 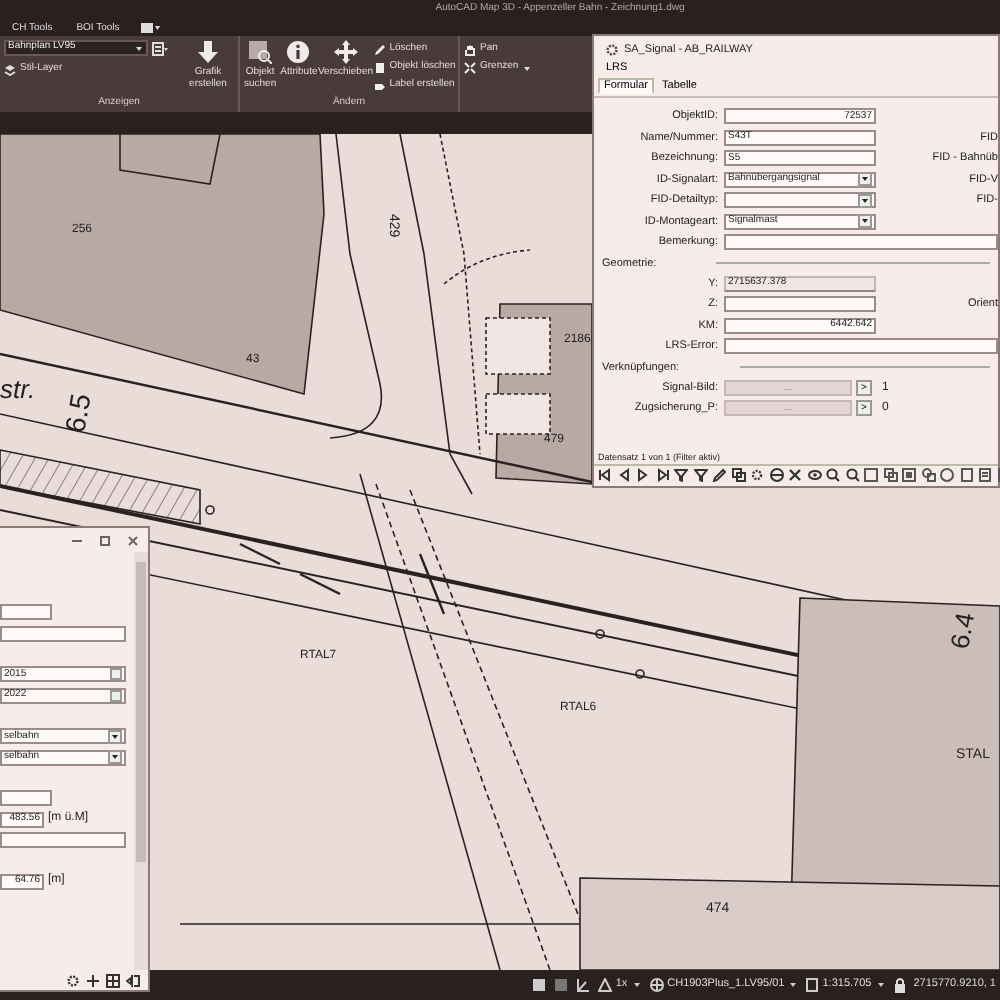 What do you see at coordinates (133, 980) in the screenshot?
I see `exit-icon` at bounding box center [133, 980].